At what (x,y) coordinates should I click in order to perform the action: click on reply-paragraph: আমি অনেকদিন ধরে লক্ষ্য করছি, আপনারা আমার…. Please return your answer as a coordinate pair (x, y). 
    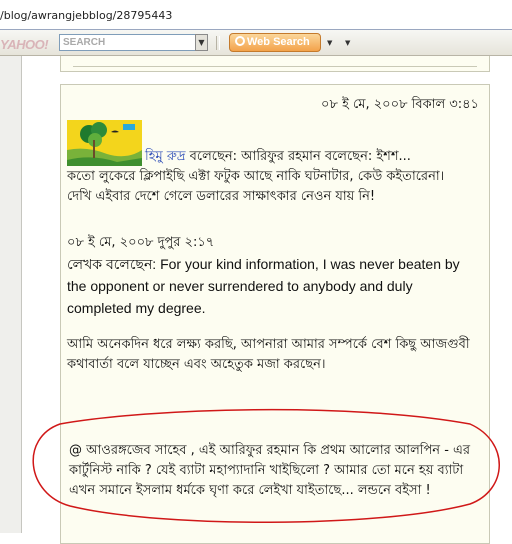
    Looking at the image, I should click on (268, 354).